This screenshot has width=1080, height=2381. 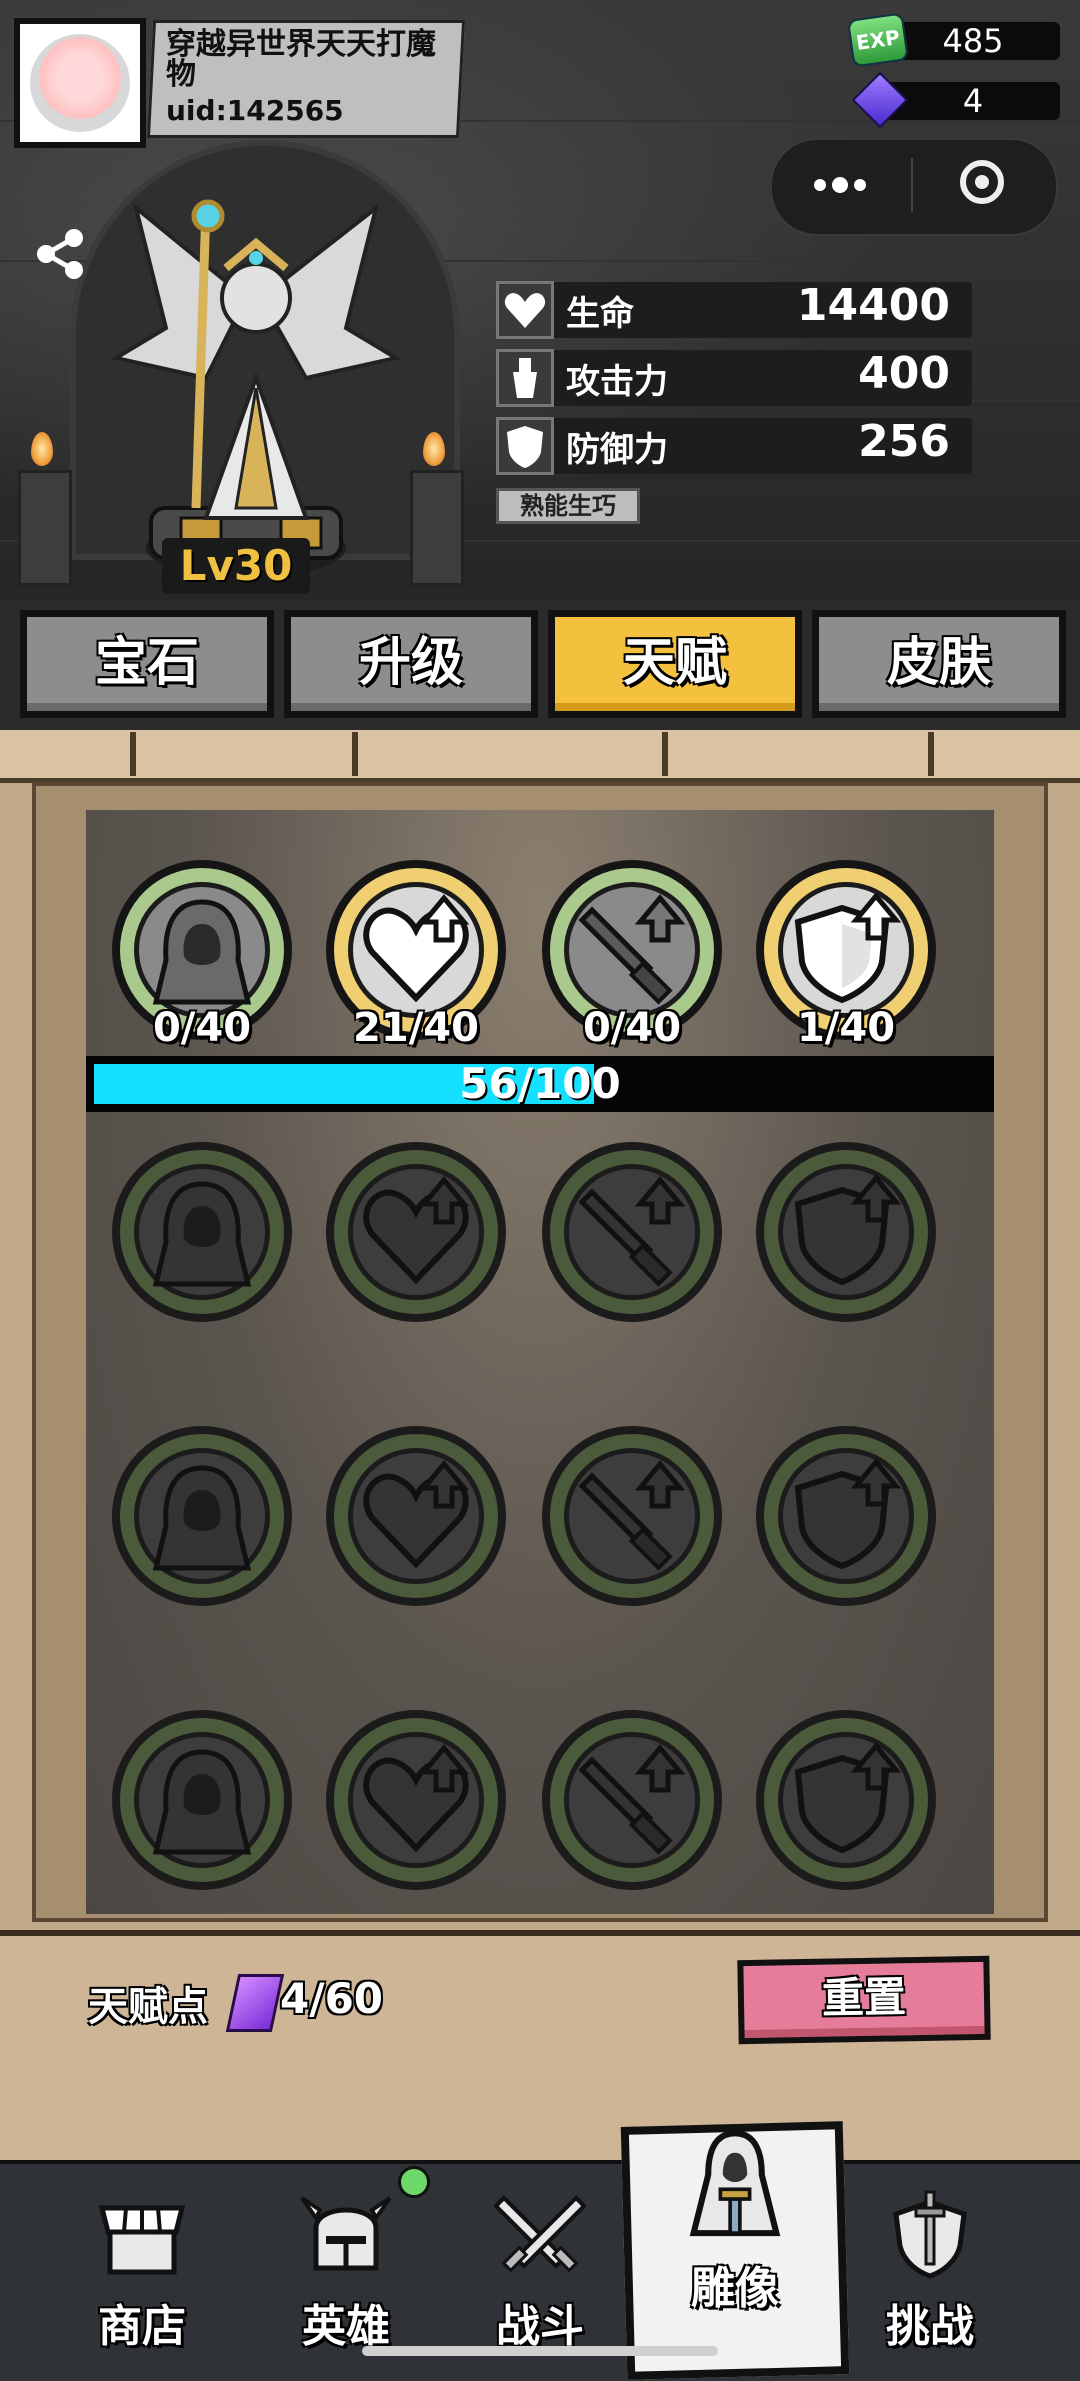 What do you see at coordinates (846, 1028) in the screenshot?
I see `talent-count: 1/40` at bounding box center [846, 1028].